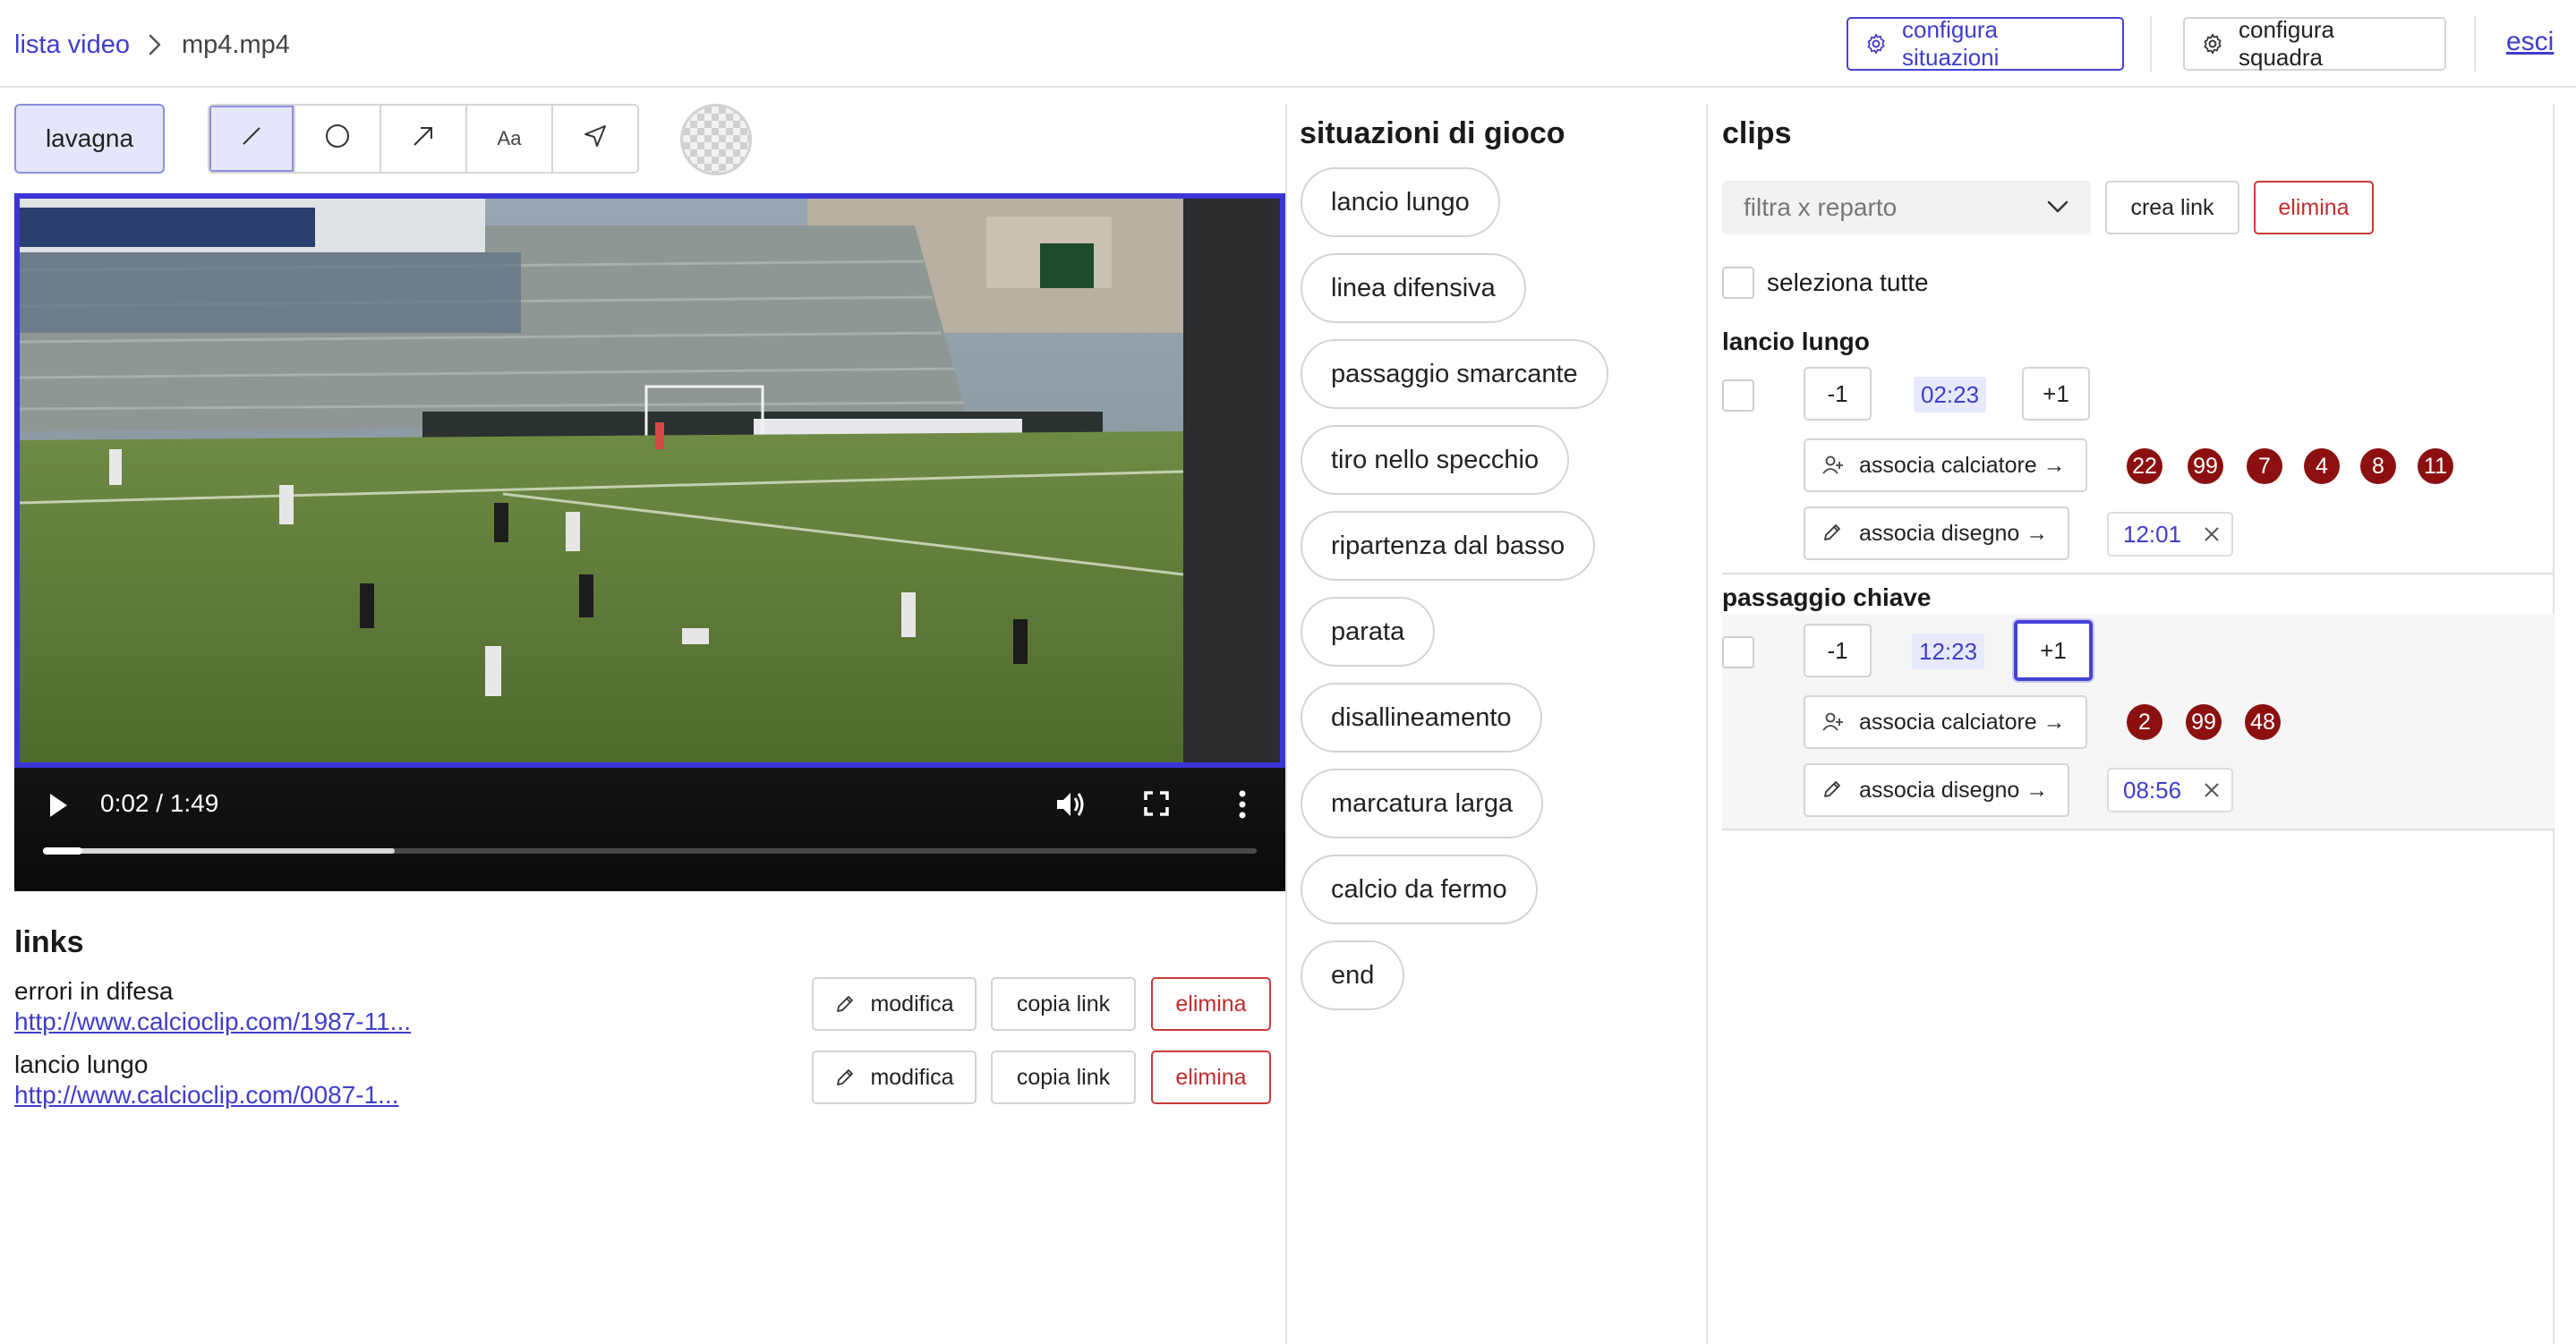 Image resolution: width=2576 pixels, height=1344 pixels. I want to click on video-progress-bar, so click(650, 851).